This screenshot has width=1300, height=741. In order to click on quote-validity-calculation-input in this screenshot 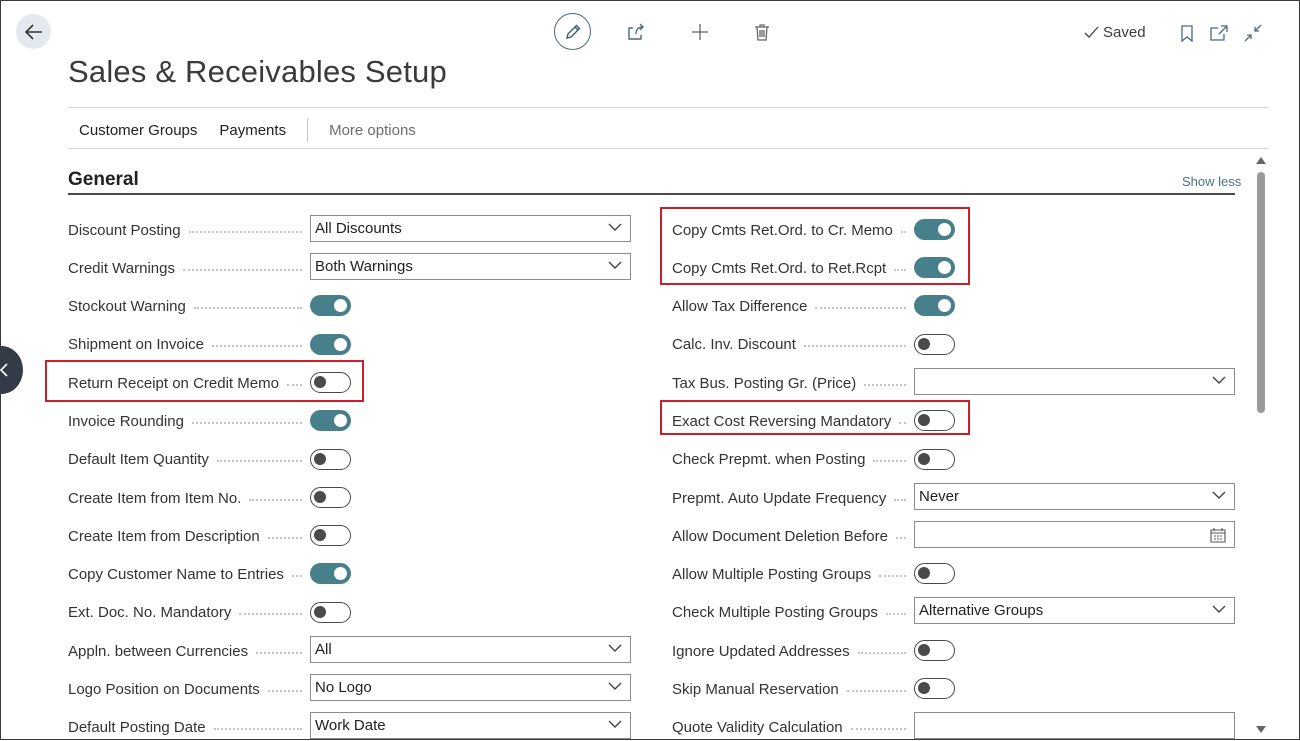, I will do `click(1074, 725)`.